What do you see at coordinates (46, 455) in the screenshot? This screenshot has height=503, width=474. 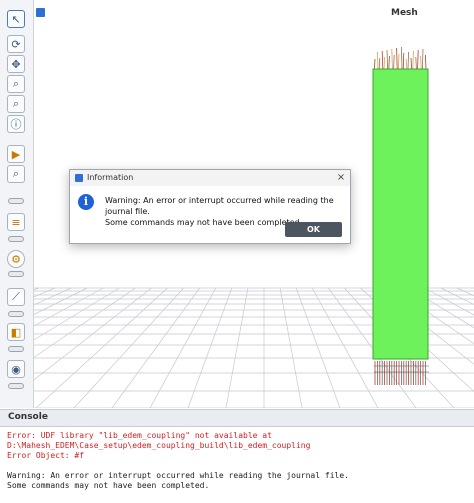 I see `console-line: Error Object: #f` at bounding box center [46, 455].